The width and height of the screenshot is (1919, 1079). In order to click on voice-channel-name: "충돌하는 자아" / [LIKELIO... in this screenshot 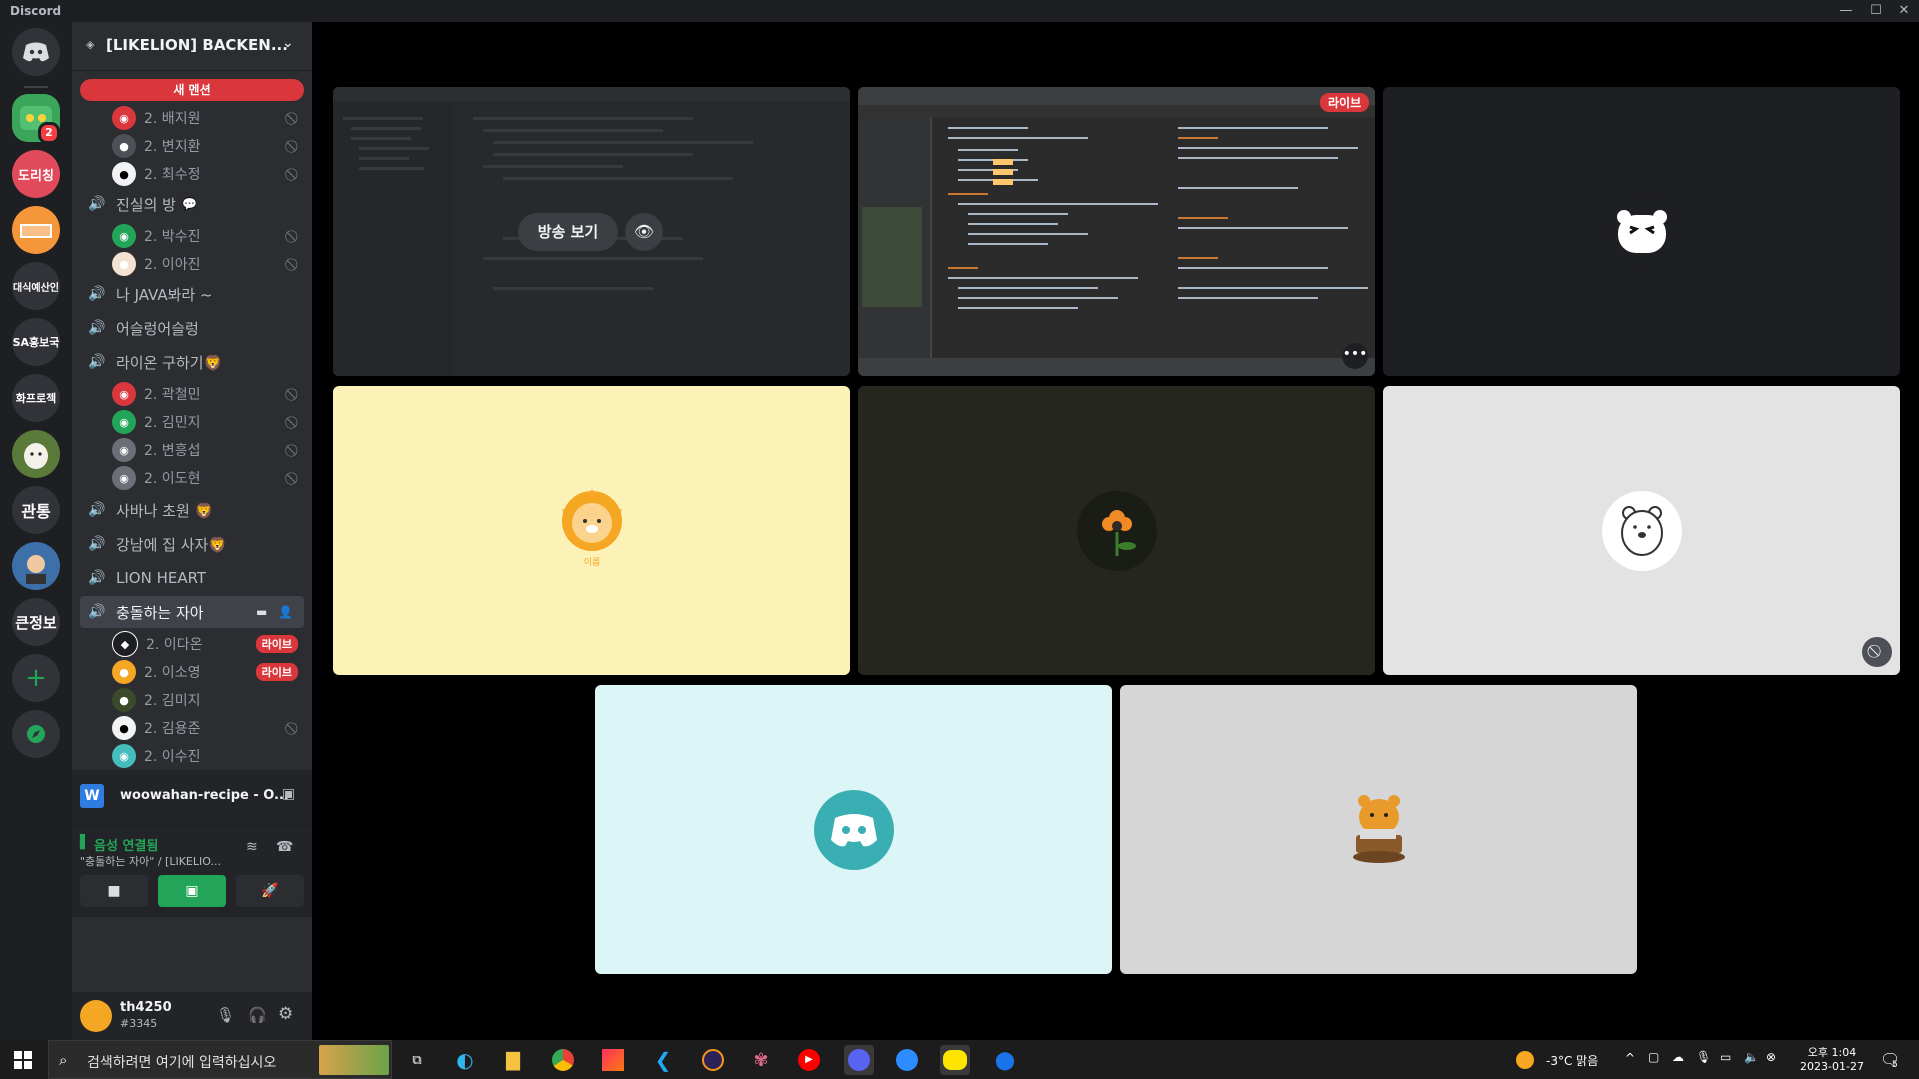, I will do `click(150, 861)`.